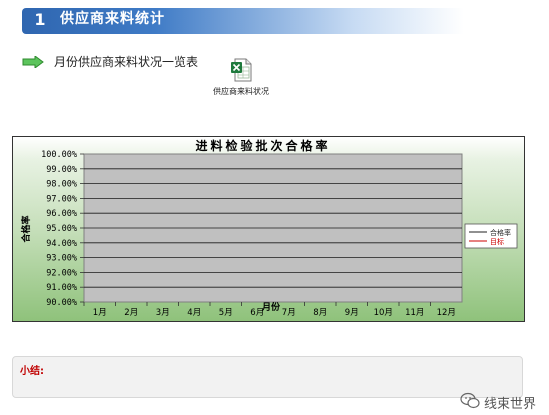 The image size is (549, 415). I want to click on wechat-icon, so click(470, 400).